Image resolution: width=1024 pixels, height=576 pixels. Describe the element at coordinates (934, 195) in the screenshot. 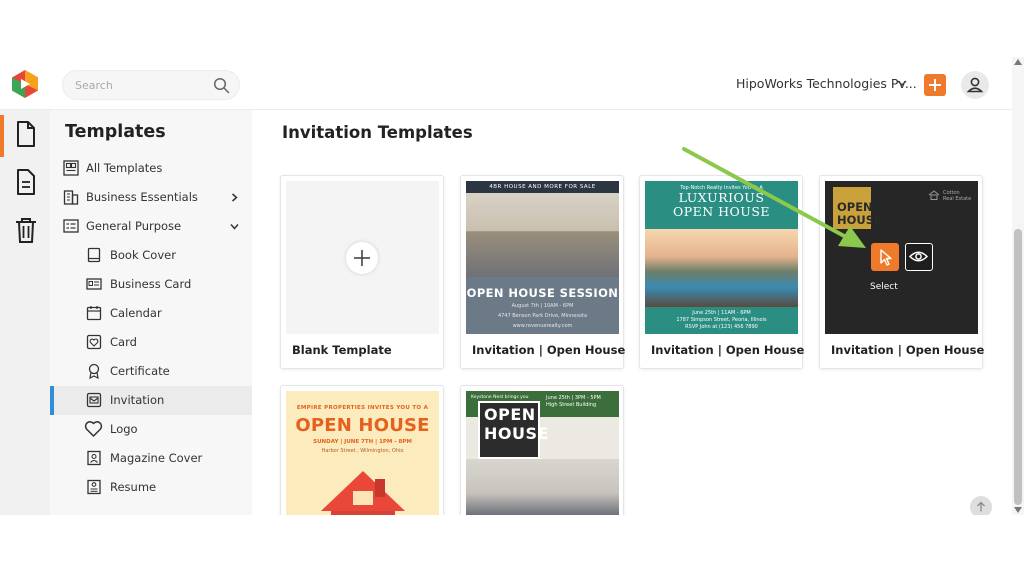

I see `house-logo-icon` at that location.